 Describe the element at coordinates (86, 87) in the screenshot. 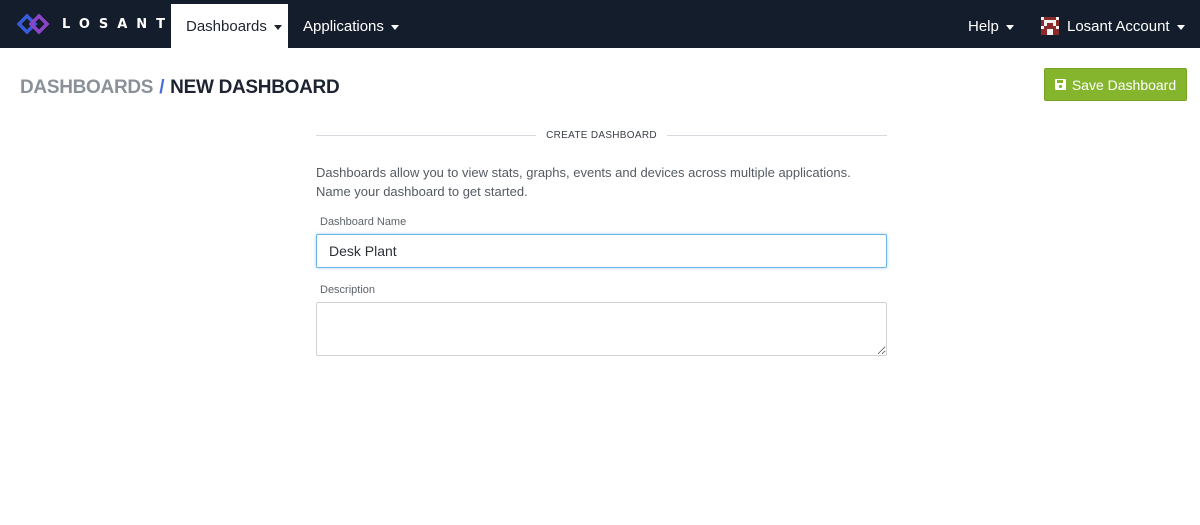

I see `breadcrumb-dashboards-link: DASHBOARDS` at that location.